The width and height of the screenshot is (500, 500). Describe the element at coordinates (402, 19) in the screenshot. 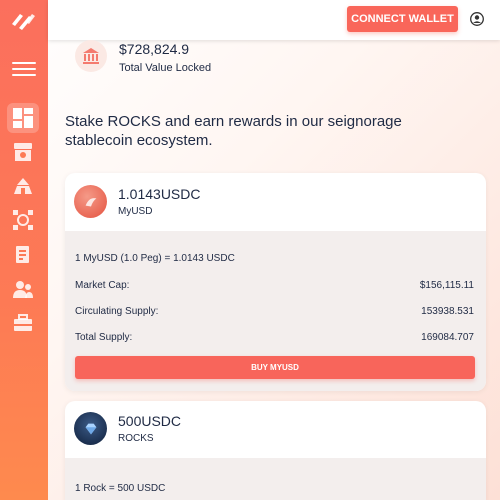

I see `connect-wallet-button: CONNECT WALLET` at that location.